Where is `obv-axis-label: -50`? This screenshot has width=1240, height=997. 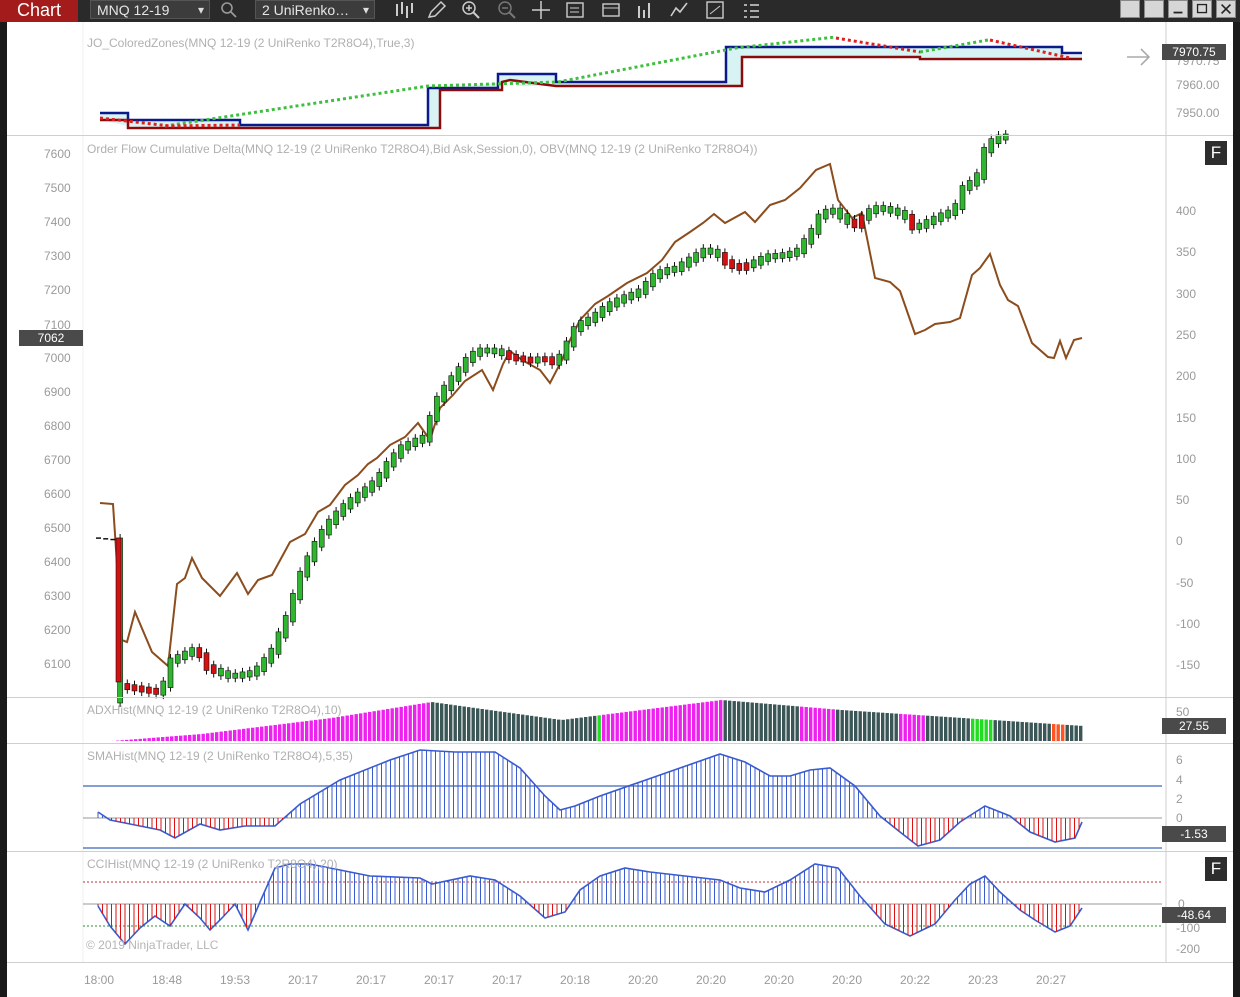
obv-axis-label: -50 is located at coordinates (1185, 582).